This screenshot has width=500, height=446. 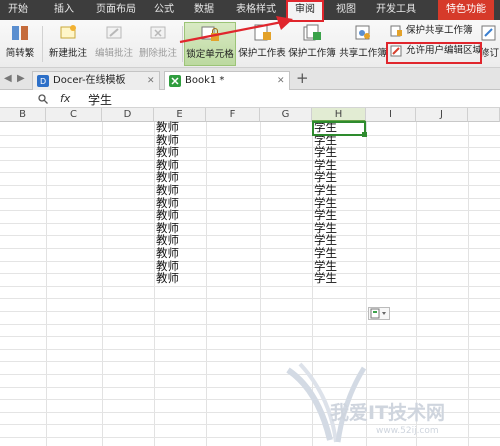 What do you see at coordinates (391, 115) in the screenshot?
I see `column-header-i: I` at bounding box center [391, 115].